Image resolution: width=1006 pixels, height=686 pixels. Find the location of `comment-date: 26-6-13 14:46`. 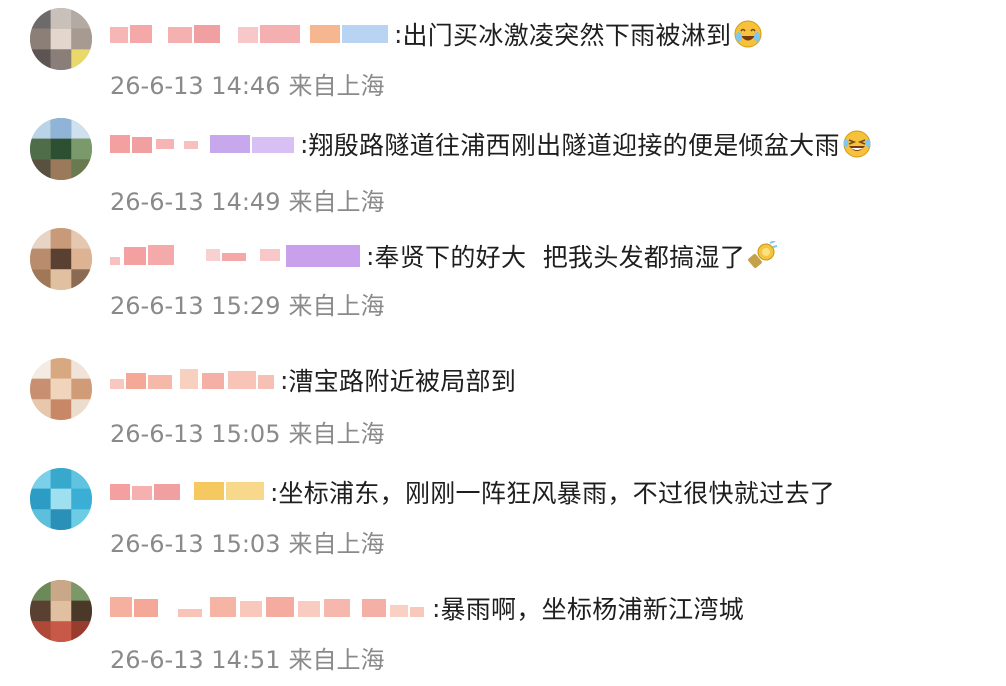

comment-date: 26-6-13 14:46 is located at coordinates (195, 86).